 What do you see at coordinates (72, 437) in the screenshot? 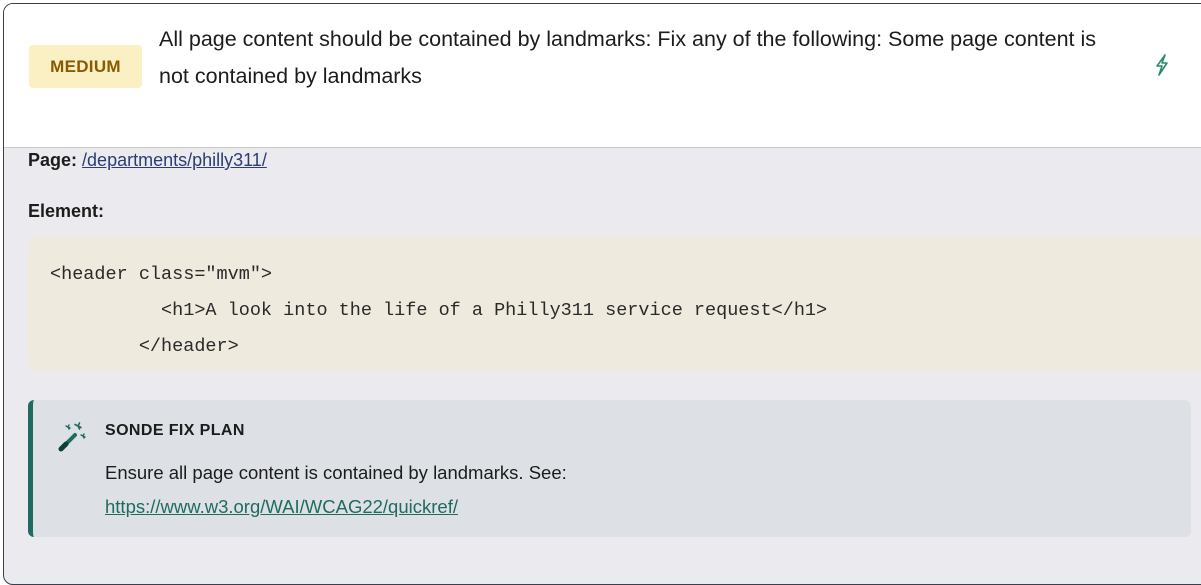
I see `magic-wand-icon` at bounding box center [72, 437].